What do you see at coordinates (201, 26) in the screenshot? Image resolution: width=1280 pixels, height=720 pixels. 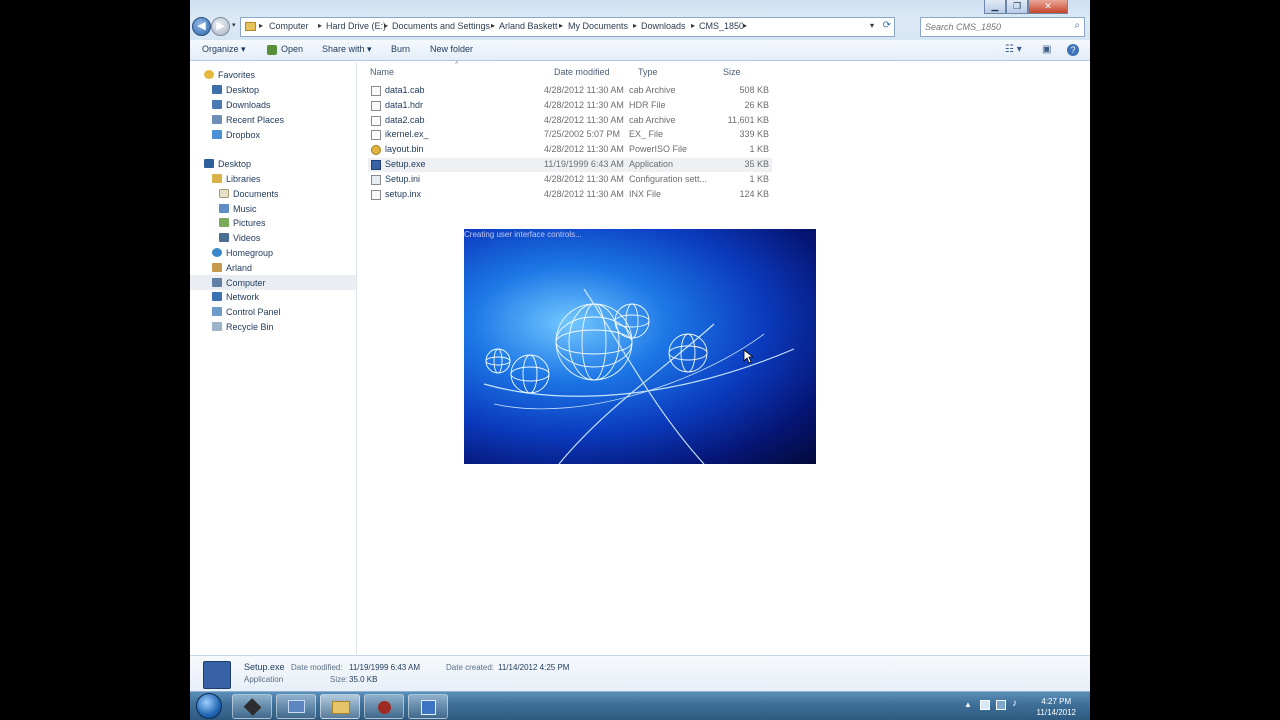 I see `back-button: ◀` at bounding box center [201, 26].